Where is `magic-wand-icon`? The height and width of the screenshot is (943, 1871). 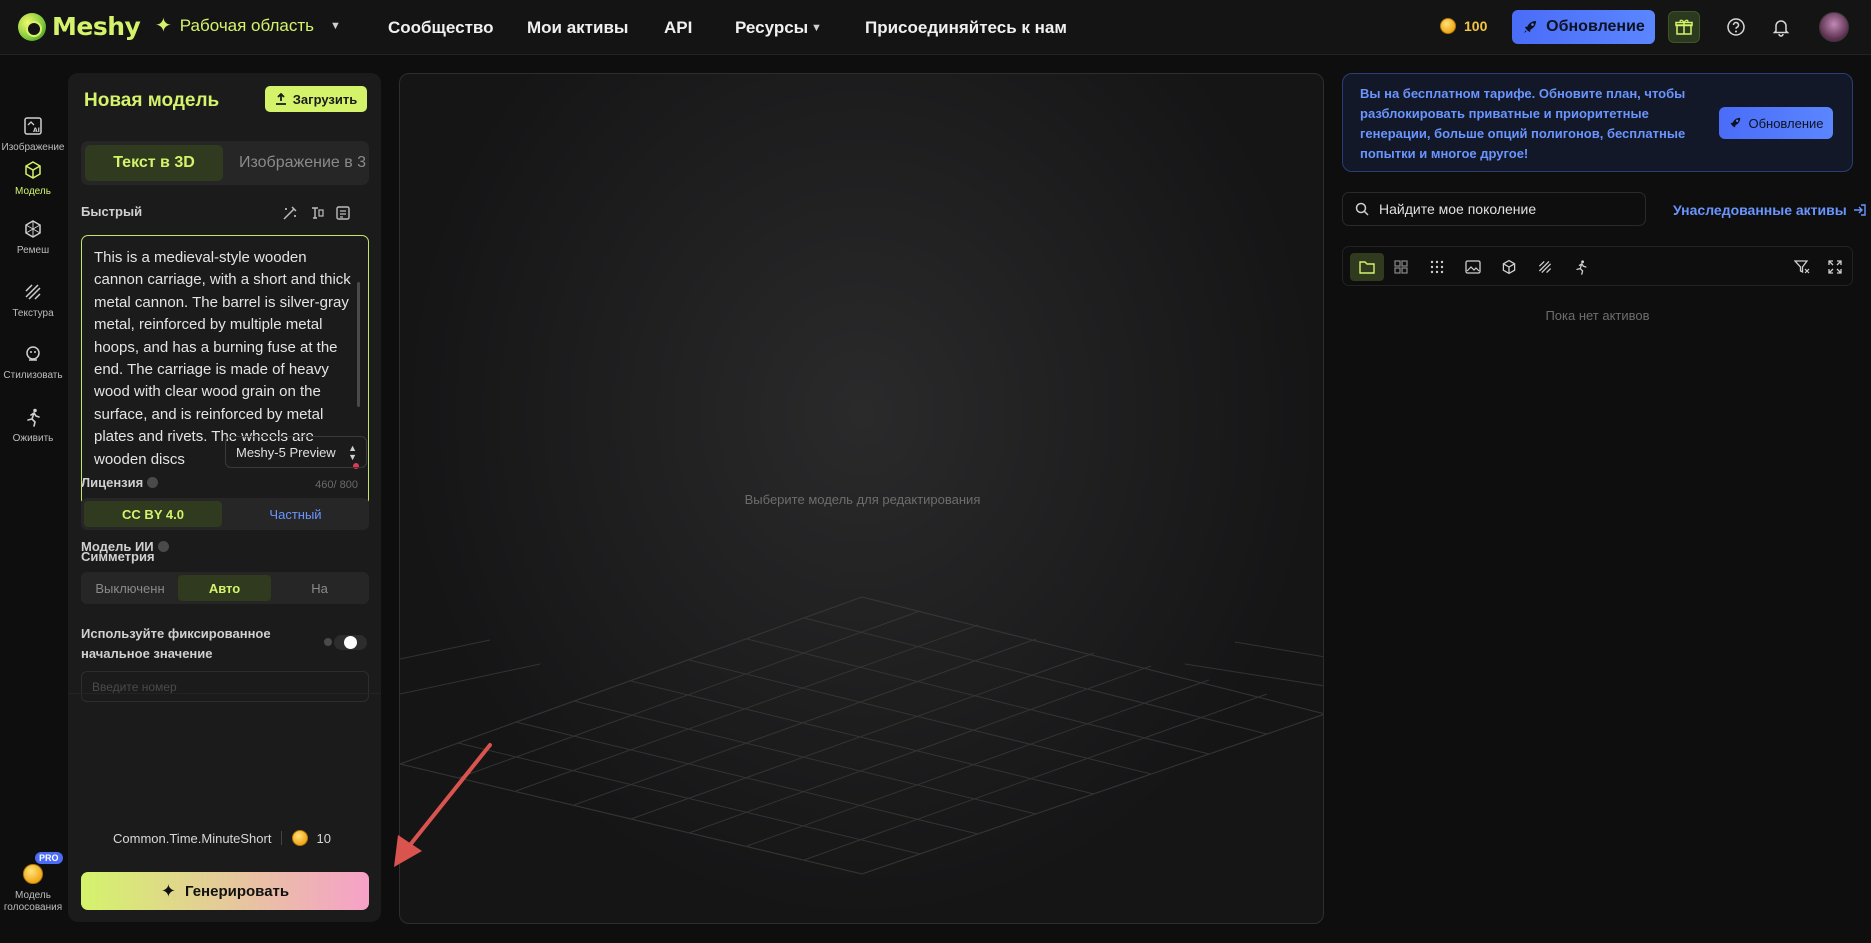 magic-wand-icon is located at coordinates (290, 213).